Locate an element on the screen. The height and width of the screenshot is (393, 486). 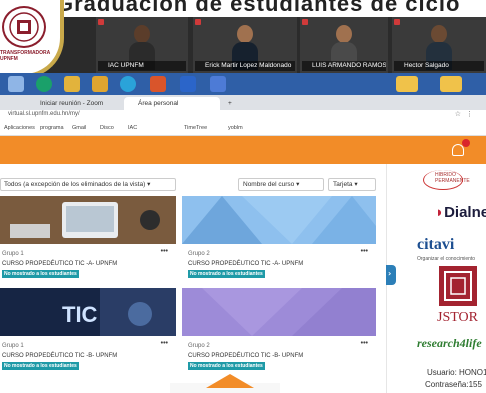
view-select: Tarjeta ▾ is located at coordinates (352, 184).